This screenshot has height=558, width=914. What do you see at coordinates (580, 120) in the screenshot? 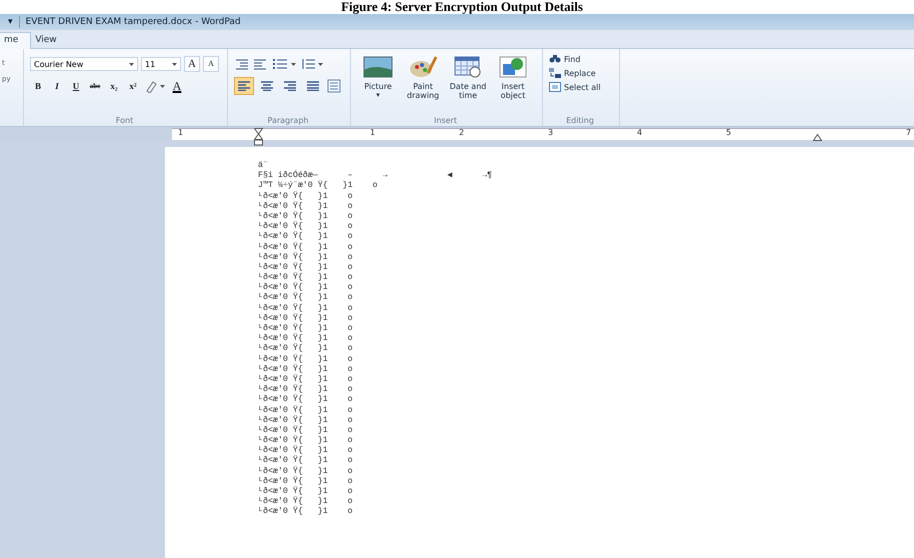
I see `group-label: Editing` at bounding box center [580, 120].